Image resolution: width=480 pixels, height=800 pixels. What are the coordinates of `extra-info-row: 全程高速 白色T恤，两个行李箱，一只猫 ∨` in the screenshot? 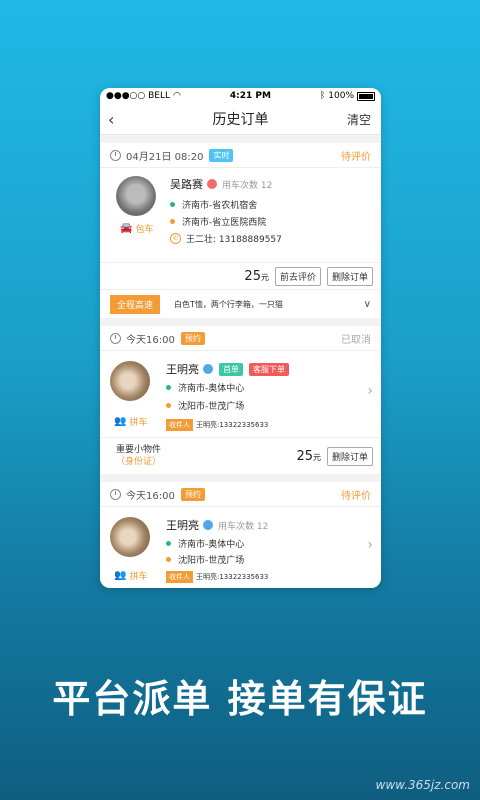 It's located at (240, 303).